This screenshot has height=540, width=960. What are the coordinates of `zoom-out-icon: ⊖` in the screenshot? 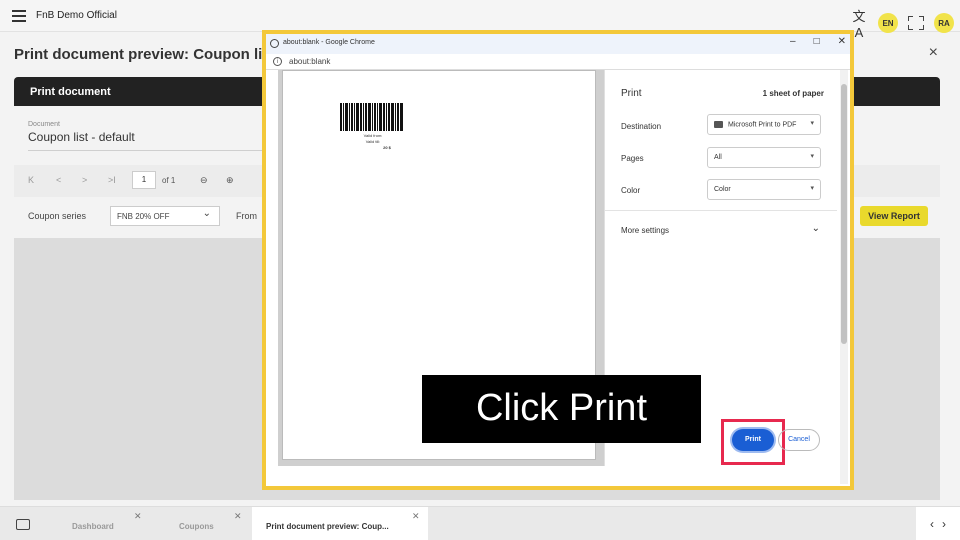 It's located at (204, 180).